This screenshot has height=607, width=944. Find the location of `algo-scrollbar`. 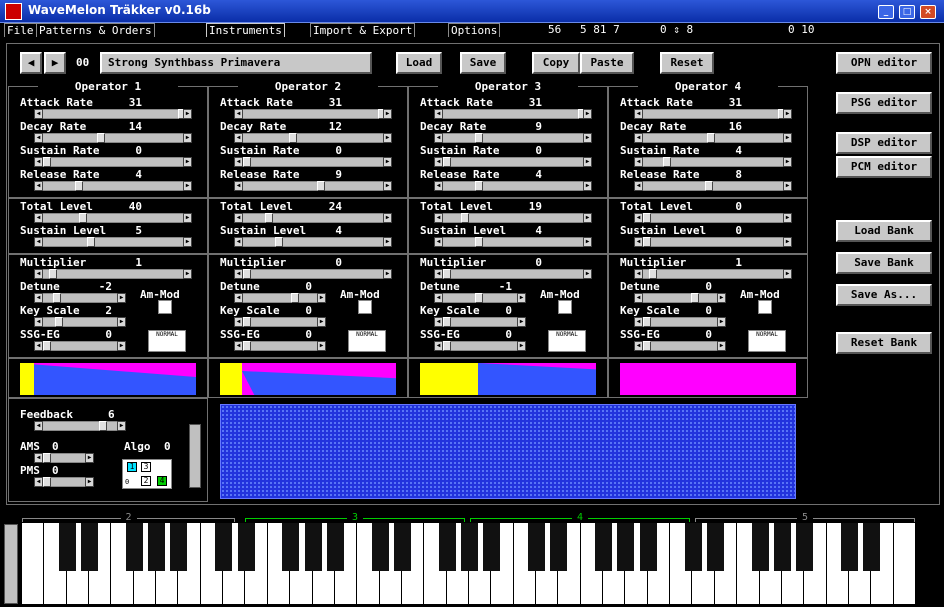

algo-scrollbar is located at coordinates (195, 456).